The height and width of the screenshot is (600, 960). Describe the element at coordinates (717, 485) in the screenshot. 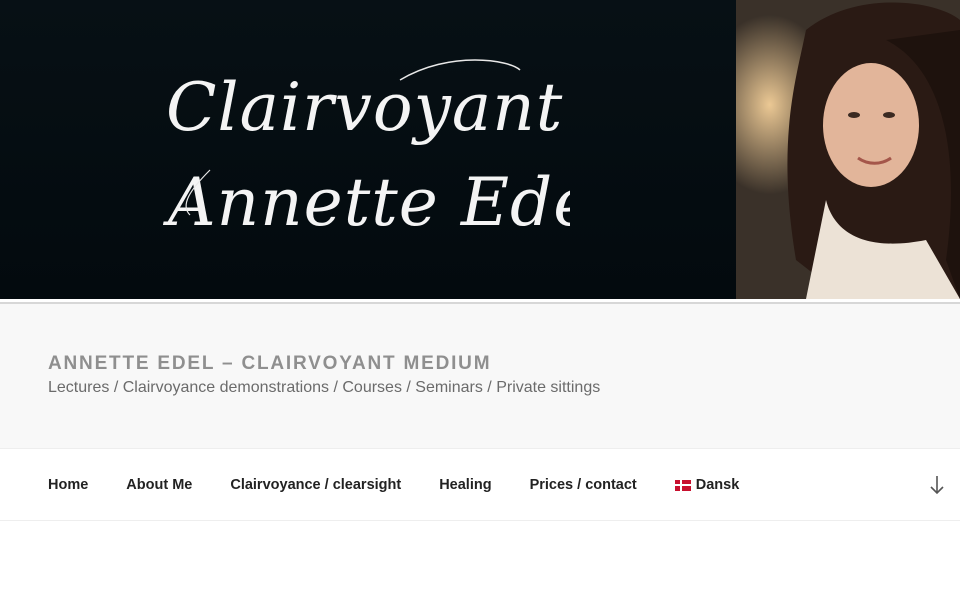

I see `nav-item-dansk-label: Dansk` at that location.